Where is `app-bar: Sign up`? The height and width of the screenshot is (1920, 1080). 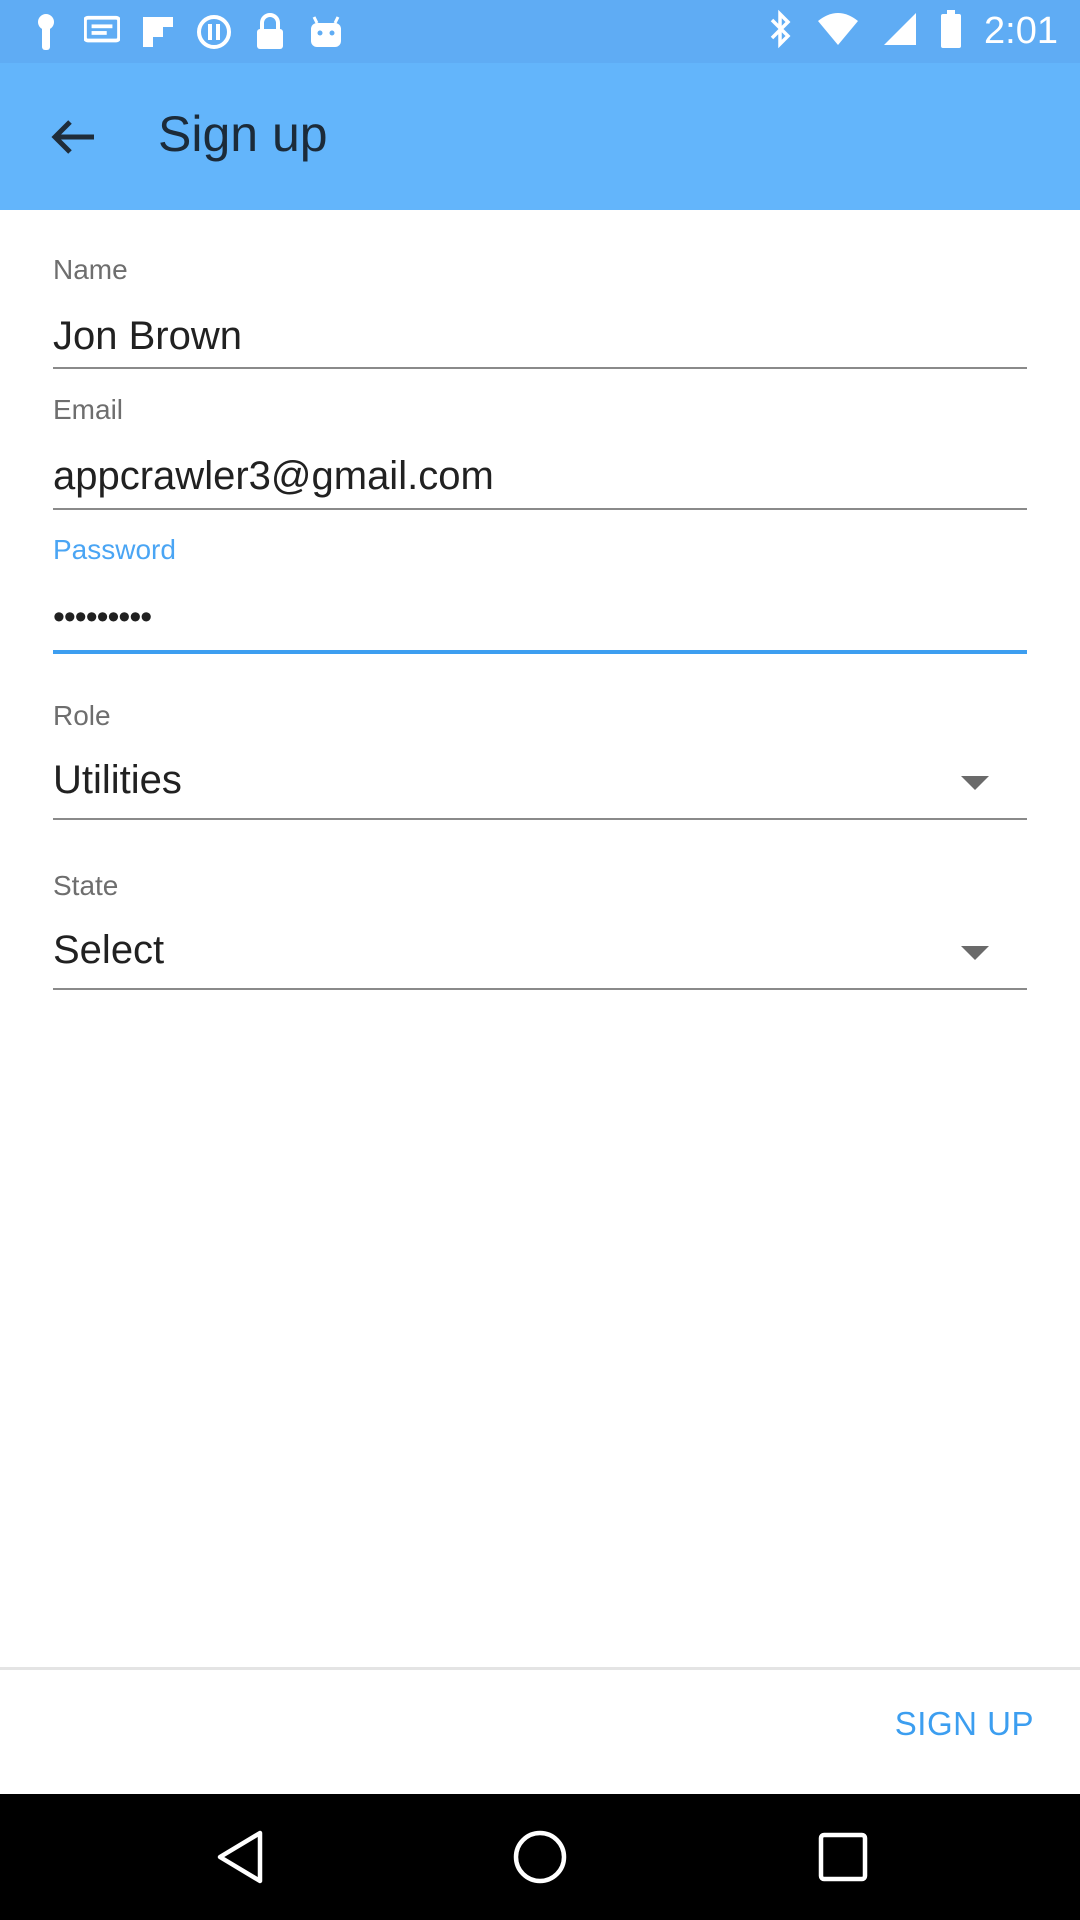
app-bar: Sign up is located at coordinates (540, 136).